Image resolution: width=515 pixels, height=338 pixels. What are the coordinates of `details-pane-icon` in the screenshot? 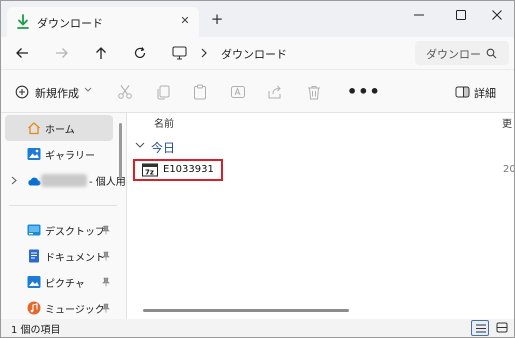 It's located at (462, 92).